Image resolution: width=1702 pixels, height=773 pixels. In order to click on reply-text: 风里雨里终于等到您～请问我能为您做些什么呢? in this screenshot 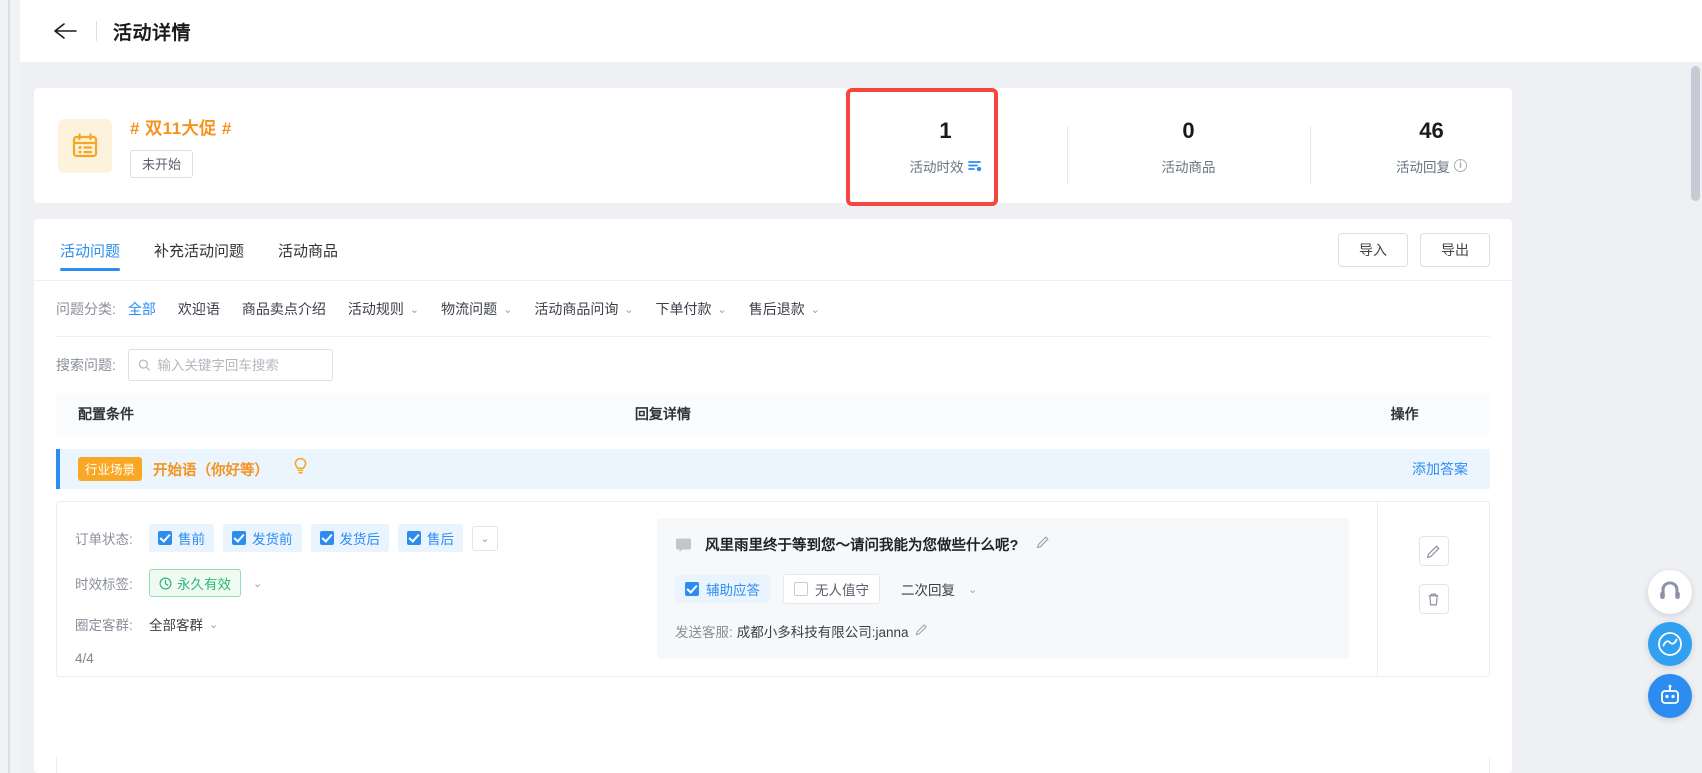, I will do `click(862, 546)`.